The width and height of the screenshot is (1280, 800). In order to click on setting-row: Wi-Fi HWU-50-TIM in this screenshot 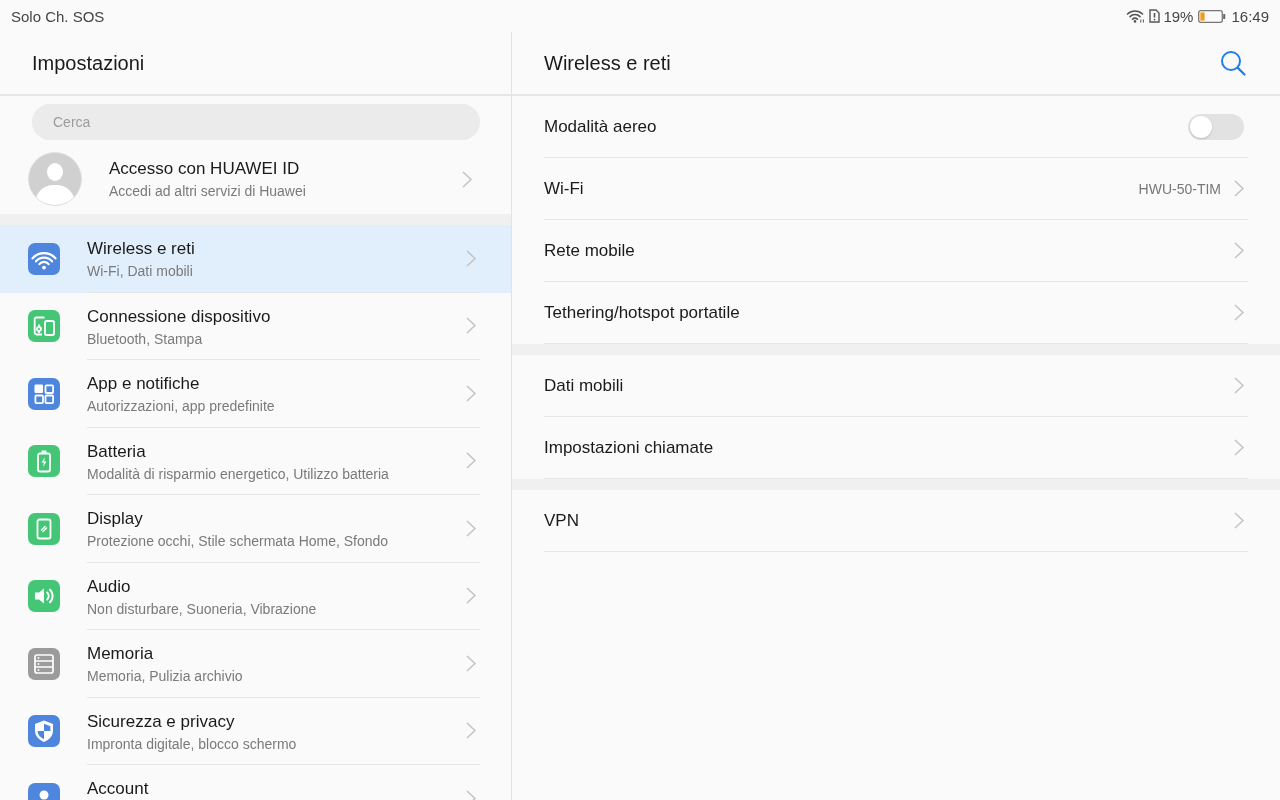, I will do `click(896, 189)`.